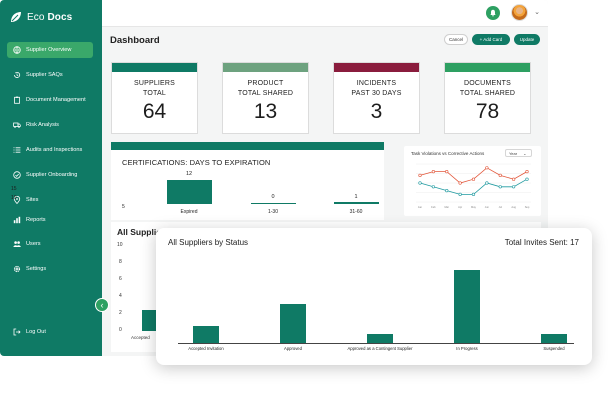  I want to click on logout-icon, so click(16, 332).